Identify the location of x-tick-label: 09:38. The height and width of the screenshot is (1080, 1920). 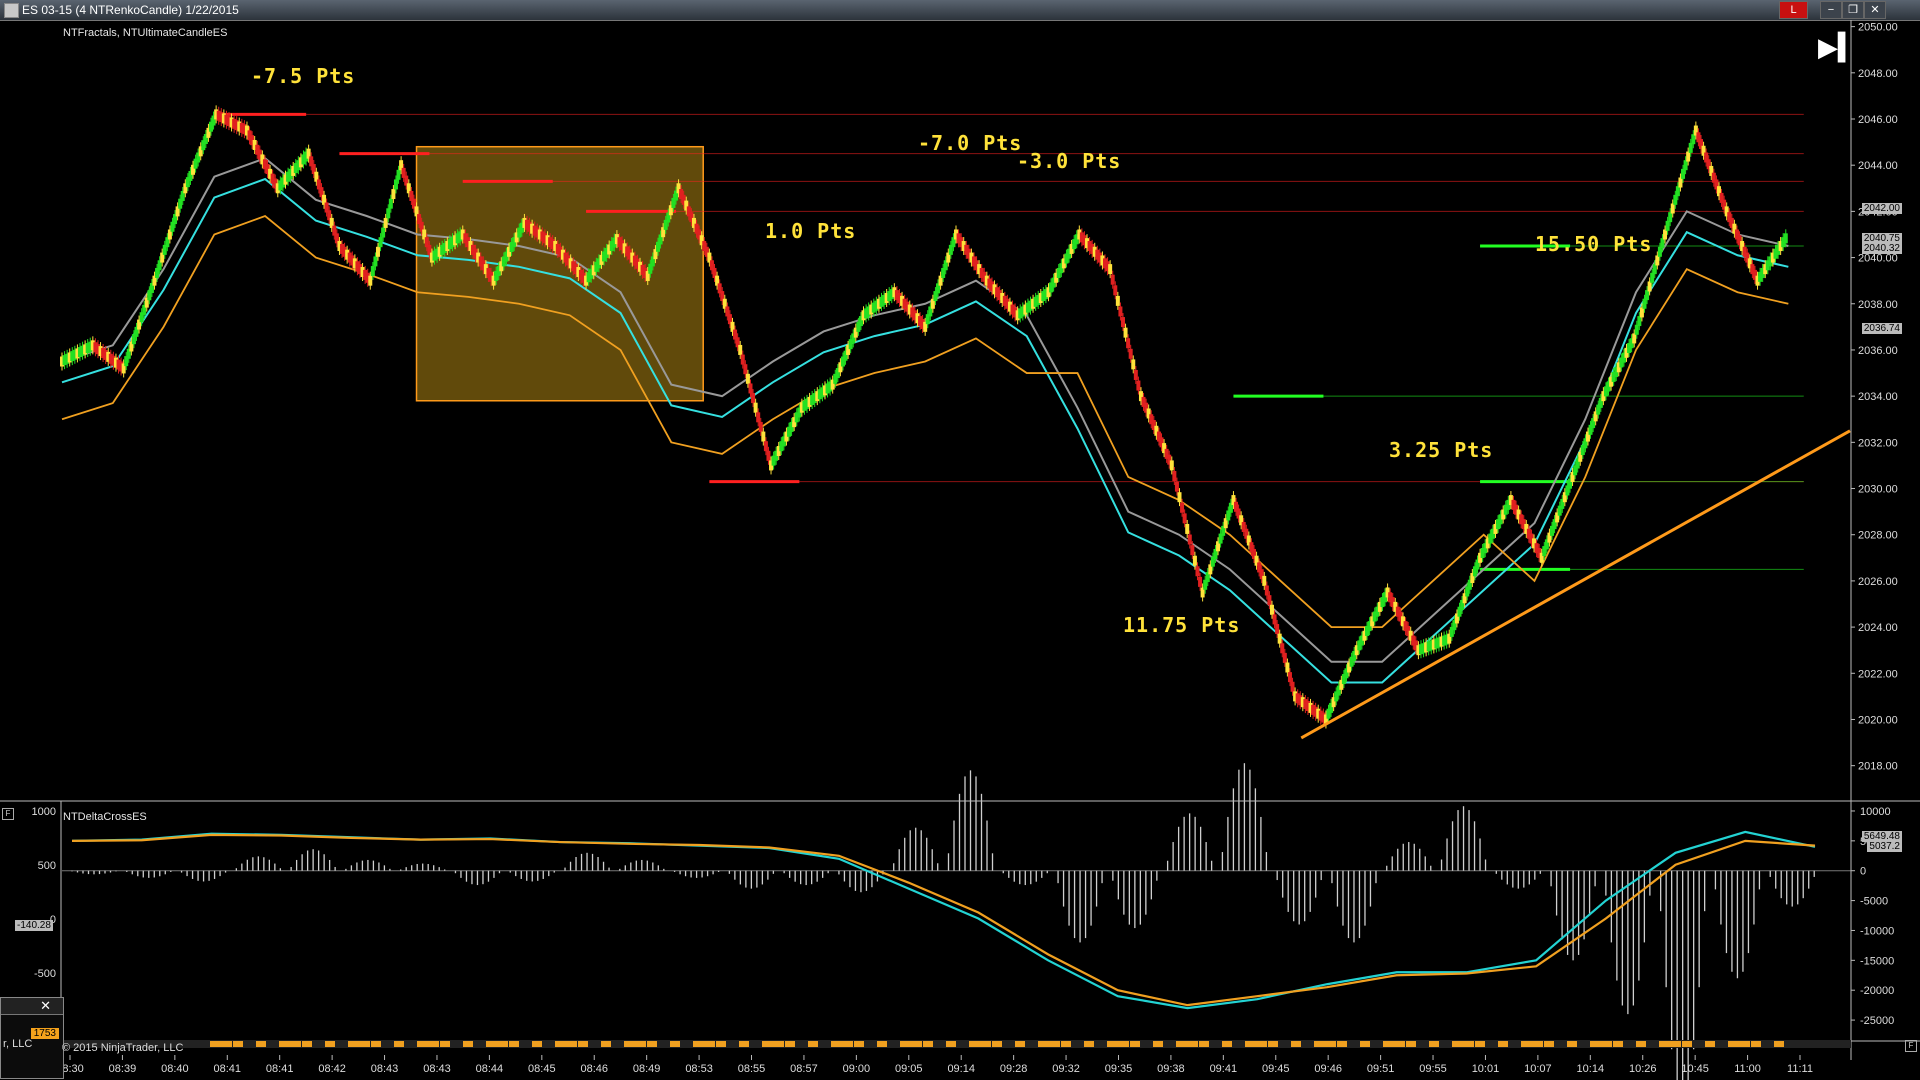
(1171, 1069).